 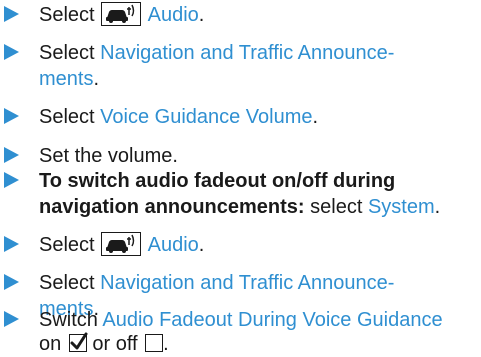 What do you see at coordinates (206, 117) in the screenshot?
I see `voice-guidance-volume-link: Voice Guidance Volume` at bounding box center [206, 117].